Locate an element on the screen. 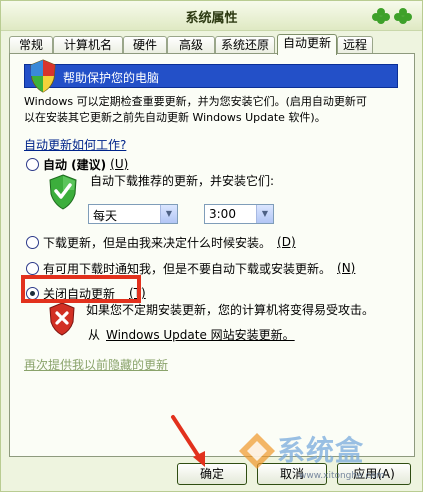 This screenshot has width=423, height=492. windows-update-link: Windows Update 网站安装更新。 is located at coordinates (200, 334).